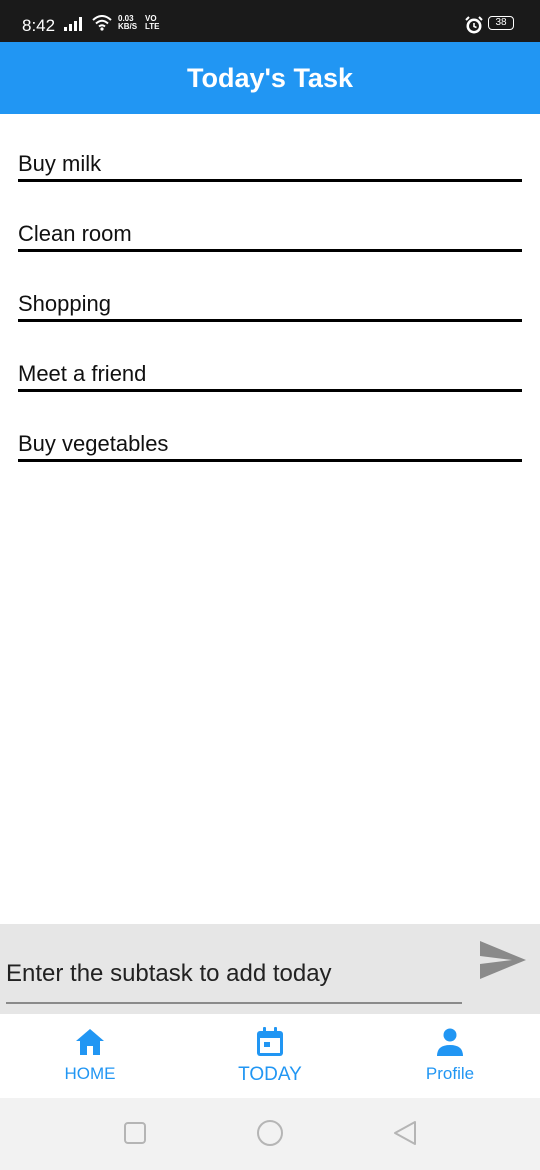 The image size is (540, 1170). I want to click on task-item: Shopping, so click(270, 288).